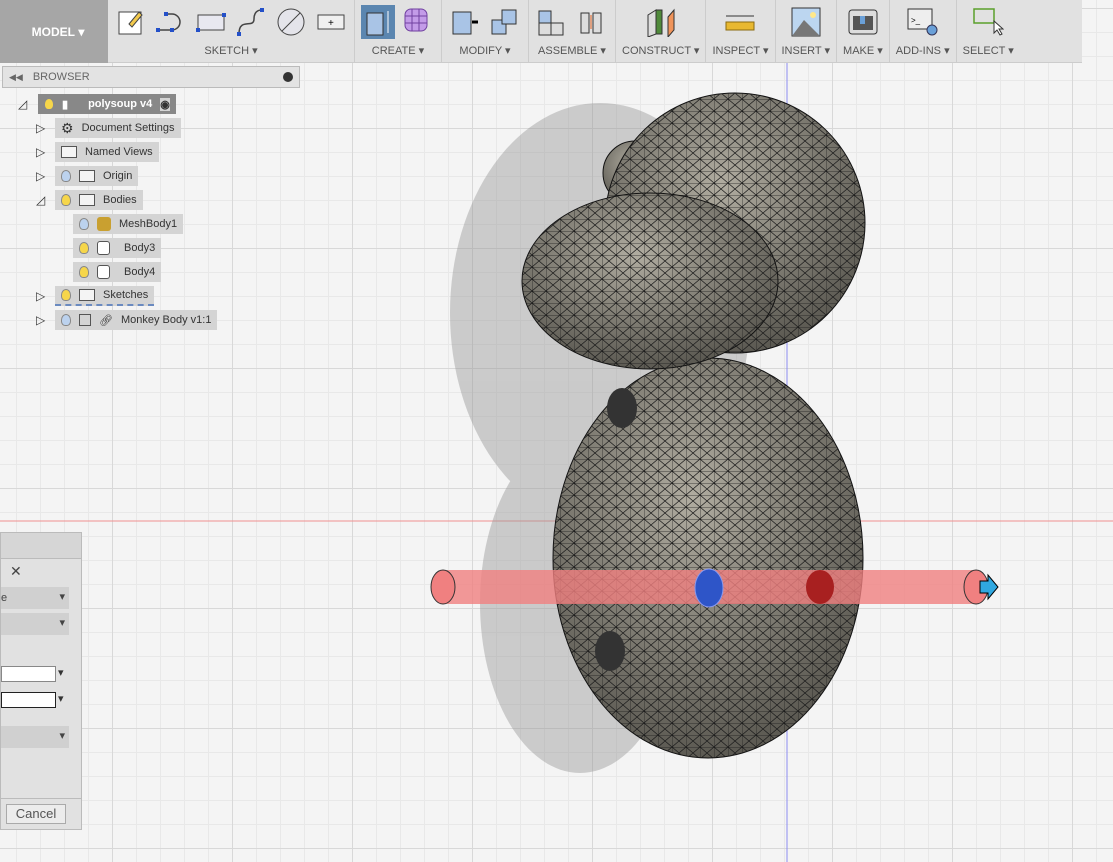  What do you see at coordinates (418, 22) in the screenshot?
I see `form-icon` at bounding box center [418, 22].